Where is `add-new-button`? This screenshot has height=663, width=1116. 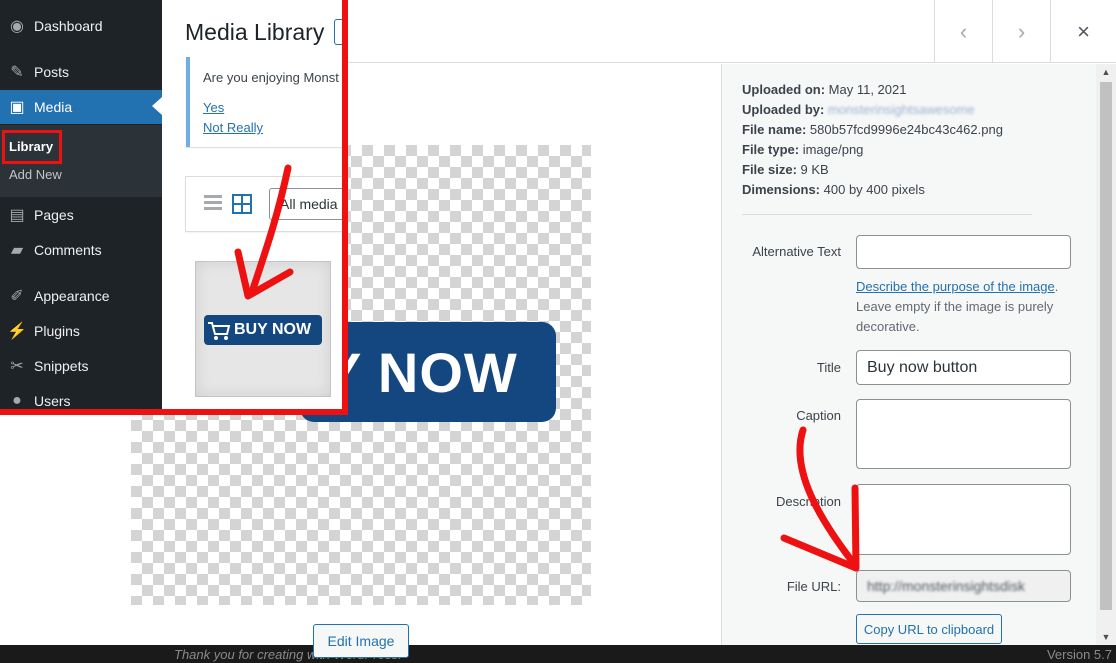
add-new-button is located at coordinates (338, 32).